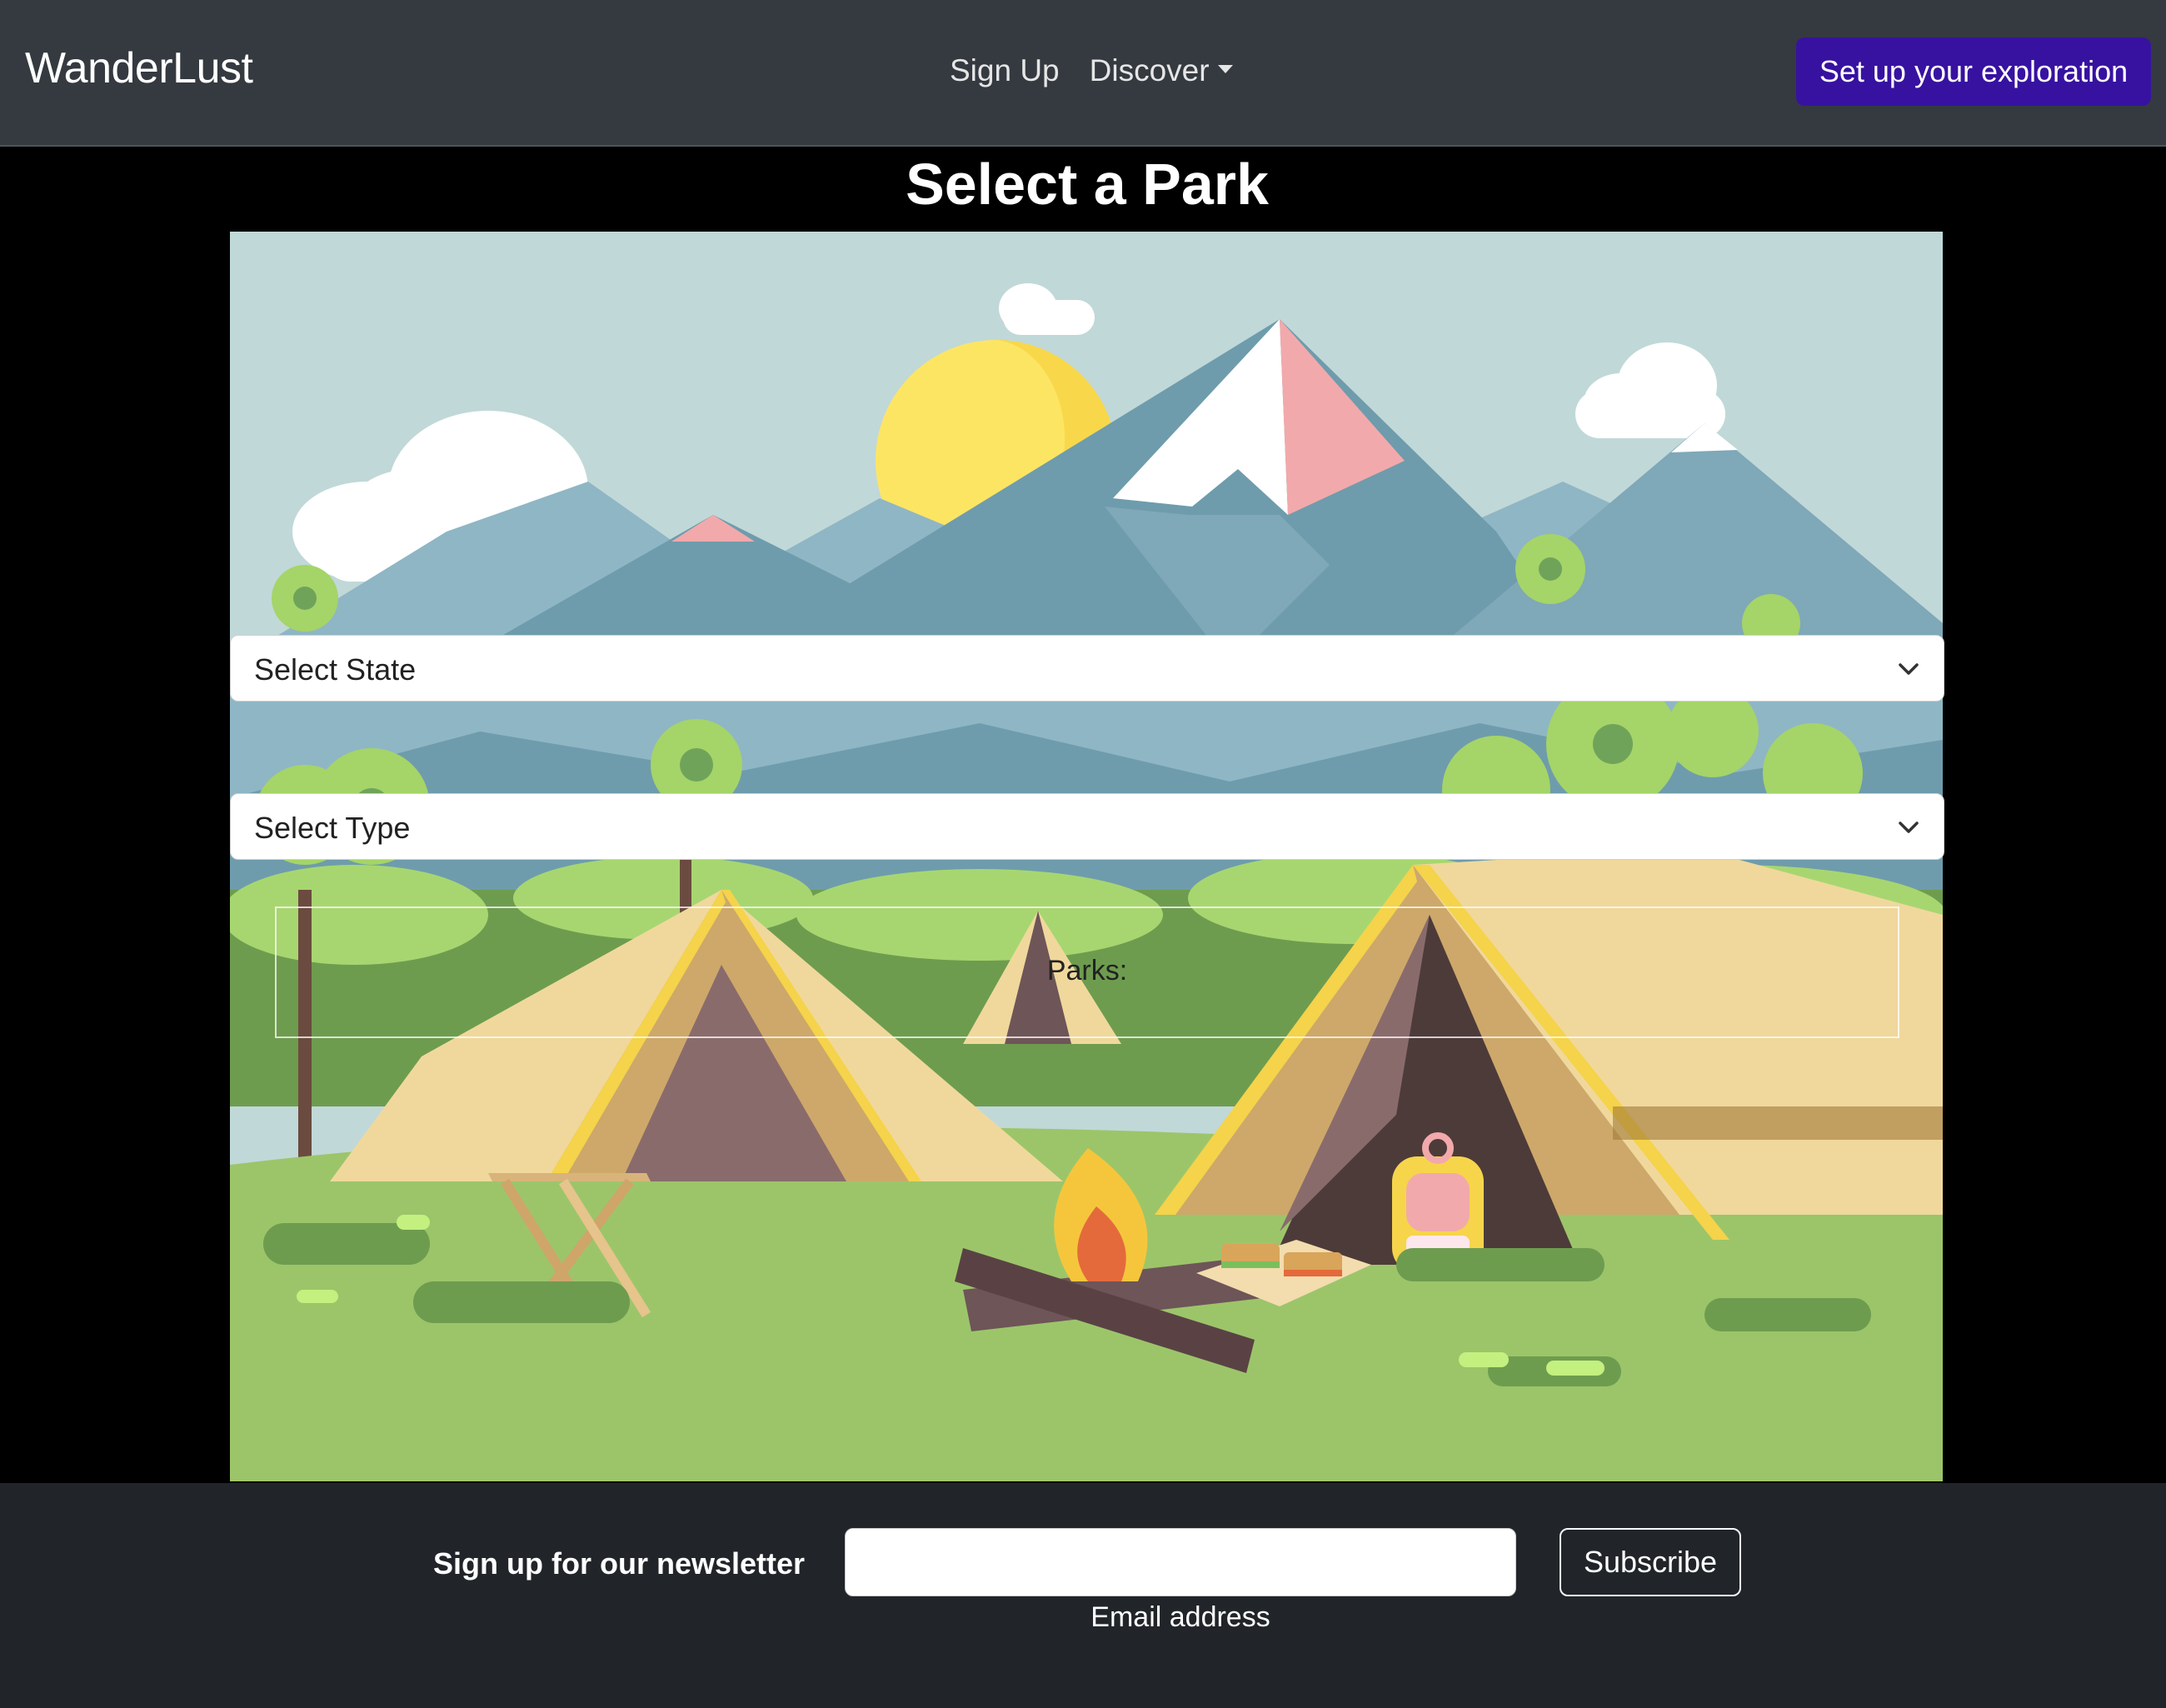 This screenshot has width=2166, height=1708. I want to click on select-state-value: Select State, so click(336, 669).